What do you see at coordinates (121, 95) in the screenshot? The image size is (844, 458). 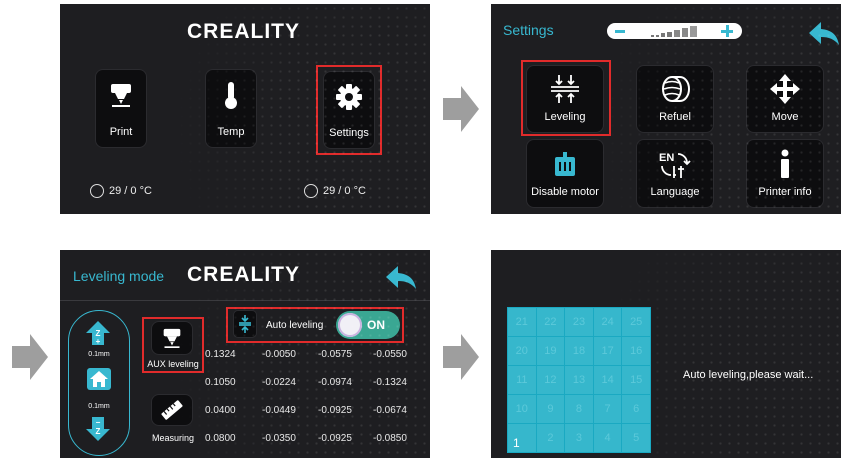 I see `nozzle-icon` at bounding box center [121, 95].